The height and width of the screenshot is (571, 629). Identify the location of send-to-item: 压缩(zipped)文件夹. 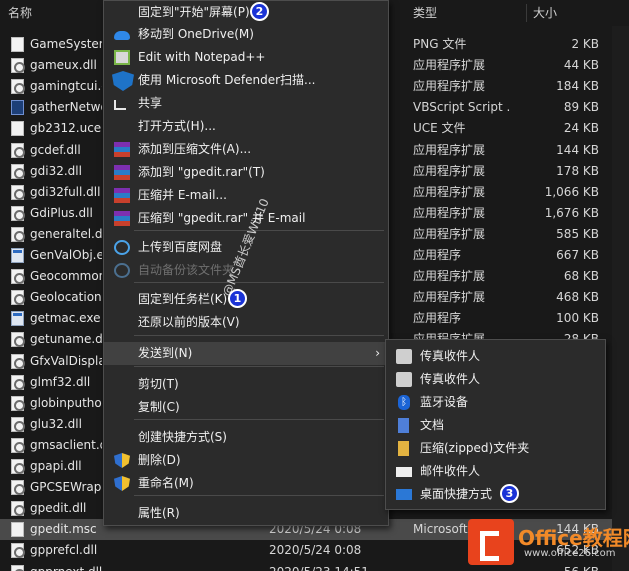
(495, 448).